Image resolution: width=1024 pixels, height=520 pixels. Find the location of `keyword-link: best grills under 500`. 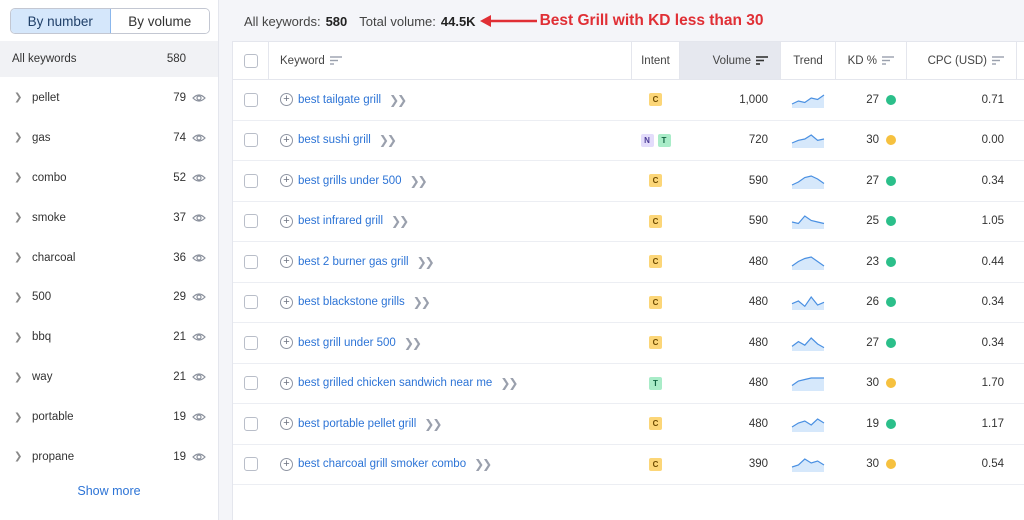

keyword-link: best grills under 500 is located at coordinates (350, 181).